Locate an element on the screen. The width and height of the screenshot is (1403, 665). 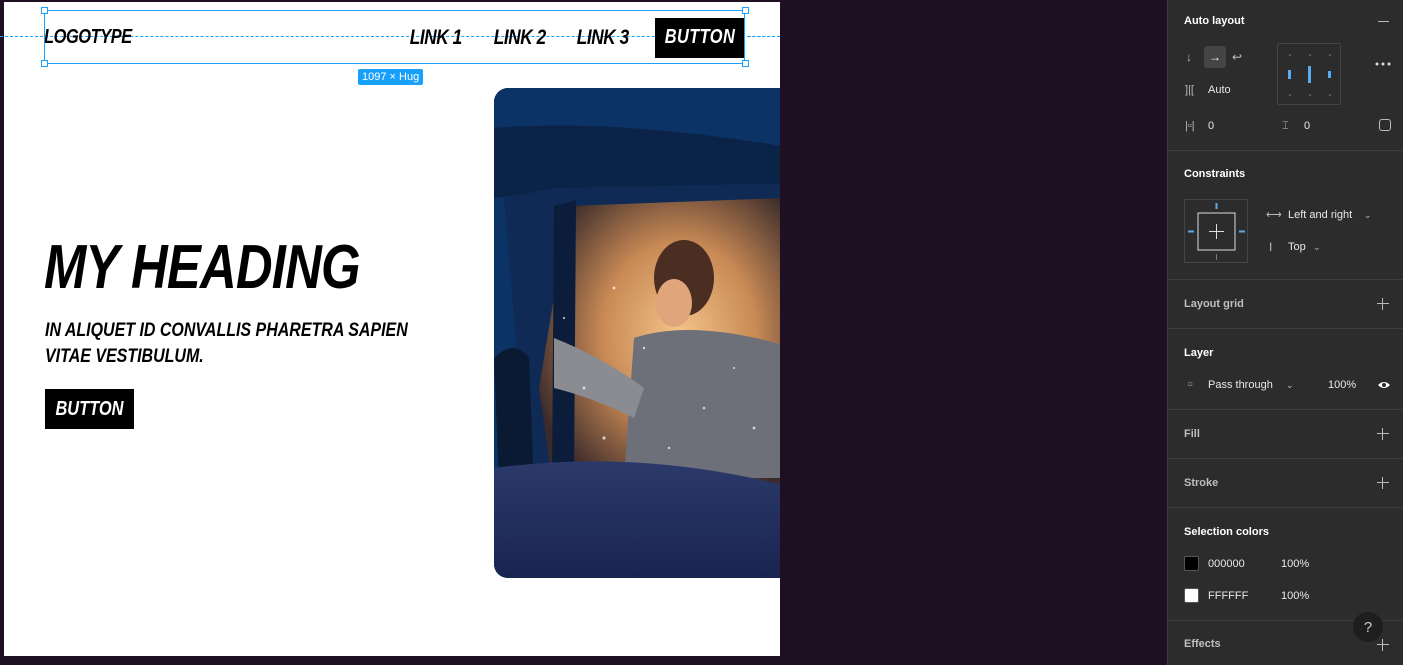
fill-section: Fill is located at coordinates (1285, 434).